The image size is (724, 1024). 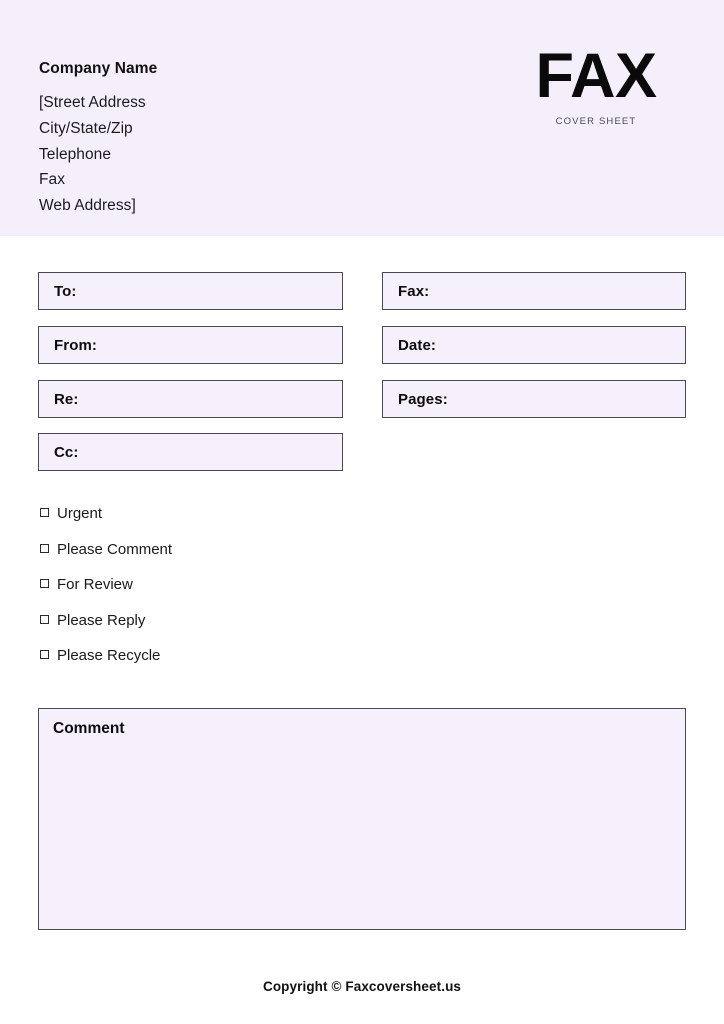 I want to click on field-row-fax: Fax:, so click(x=534, y=291).